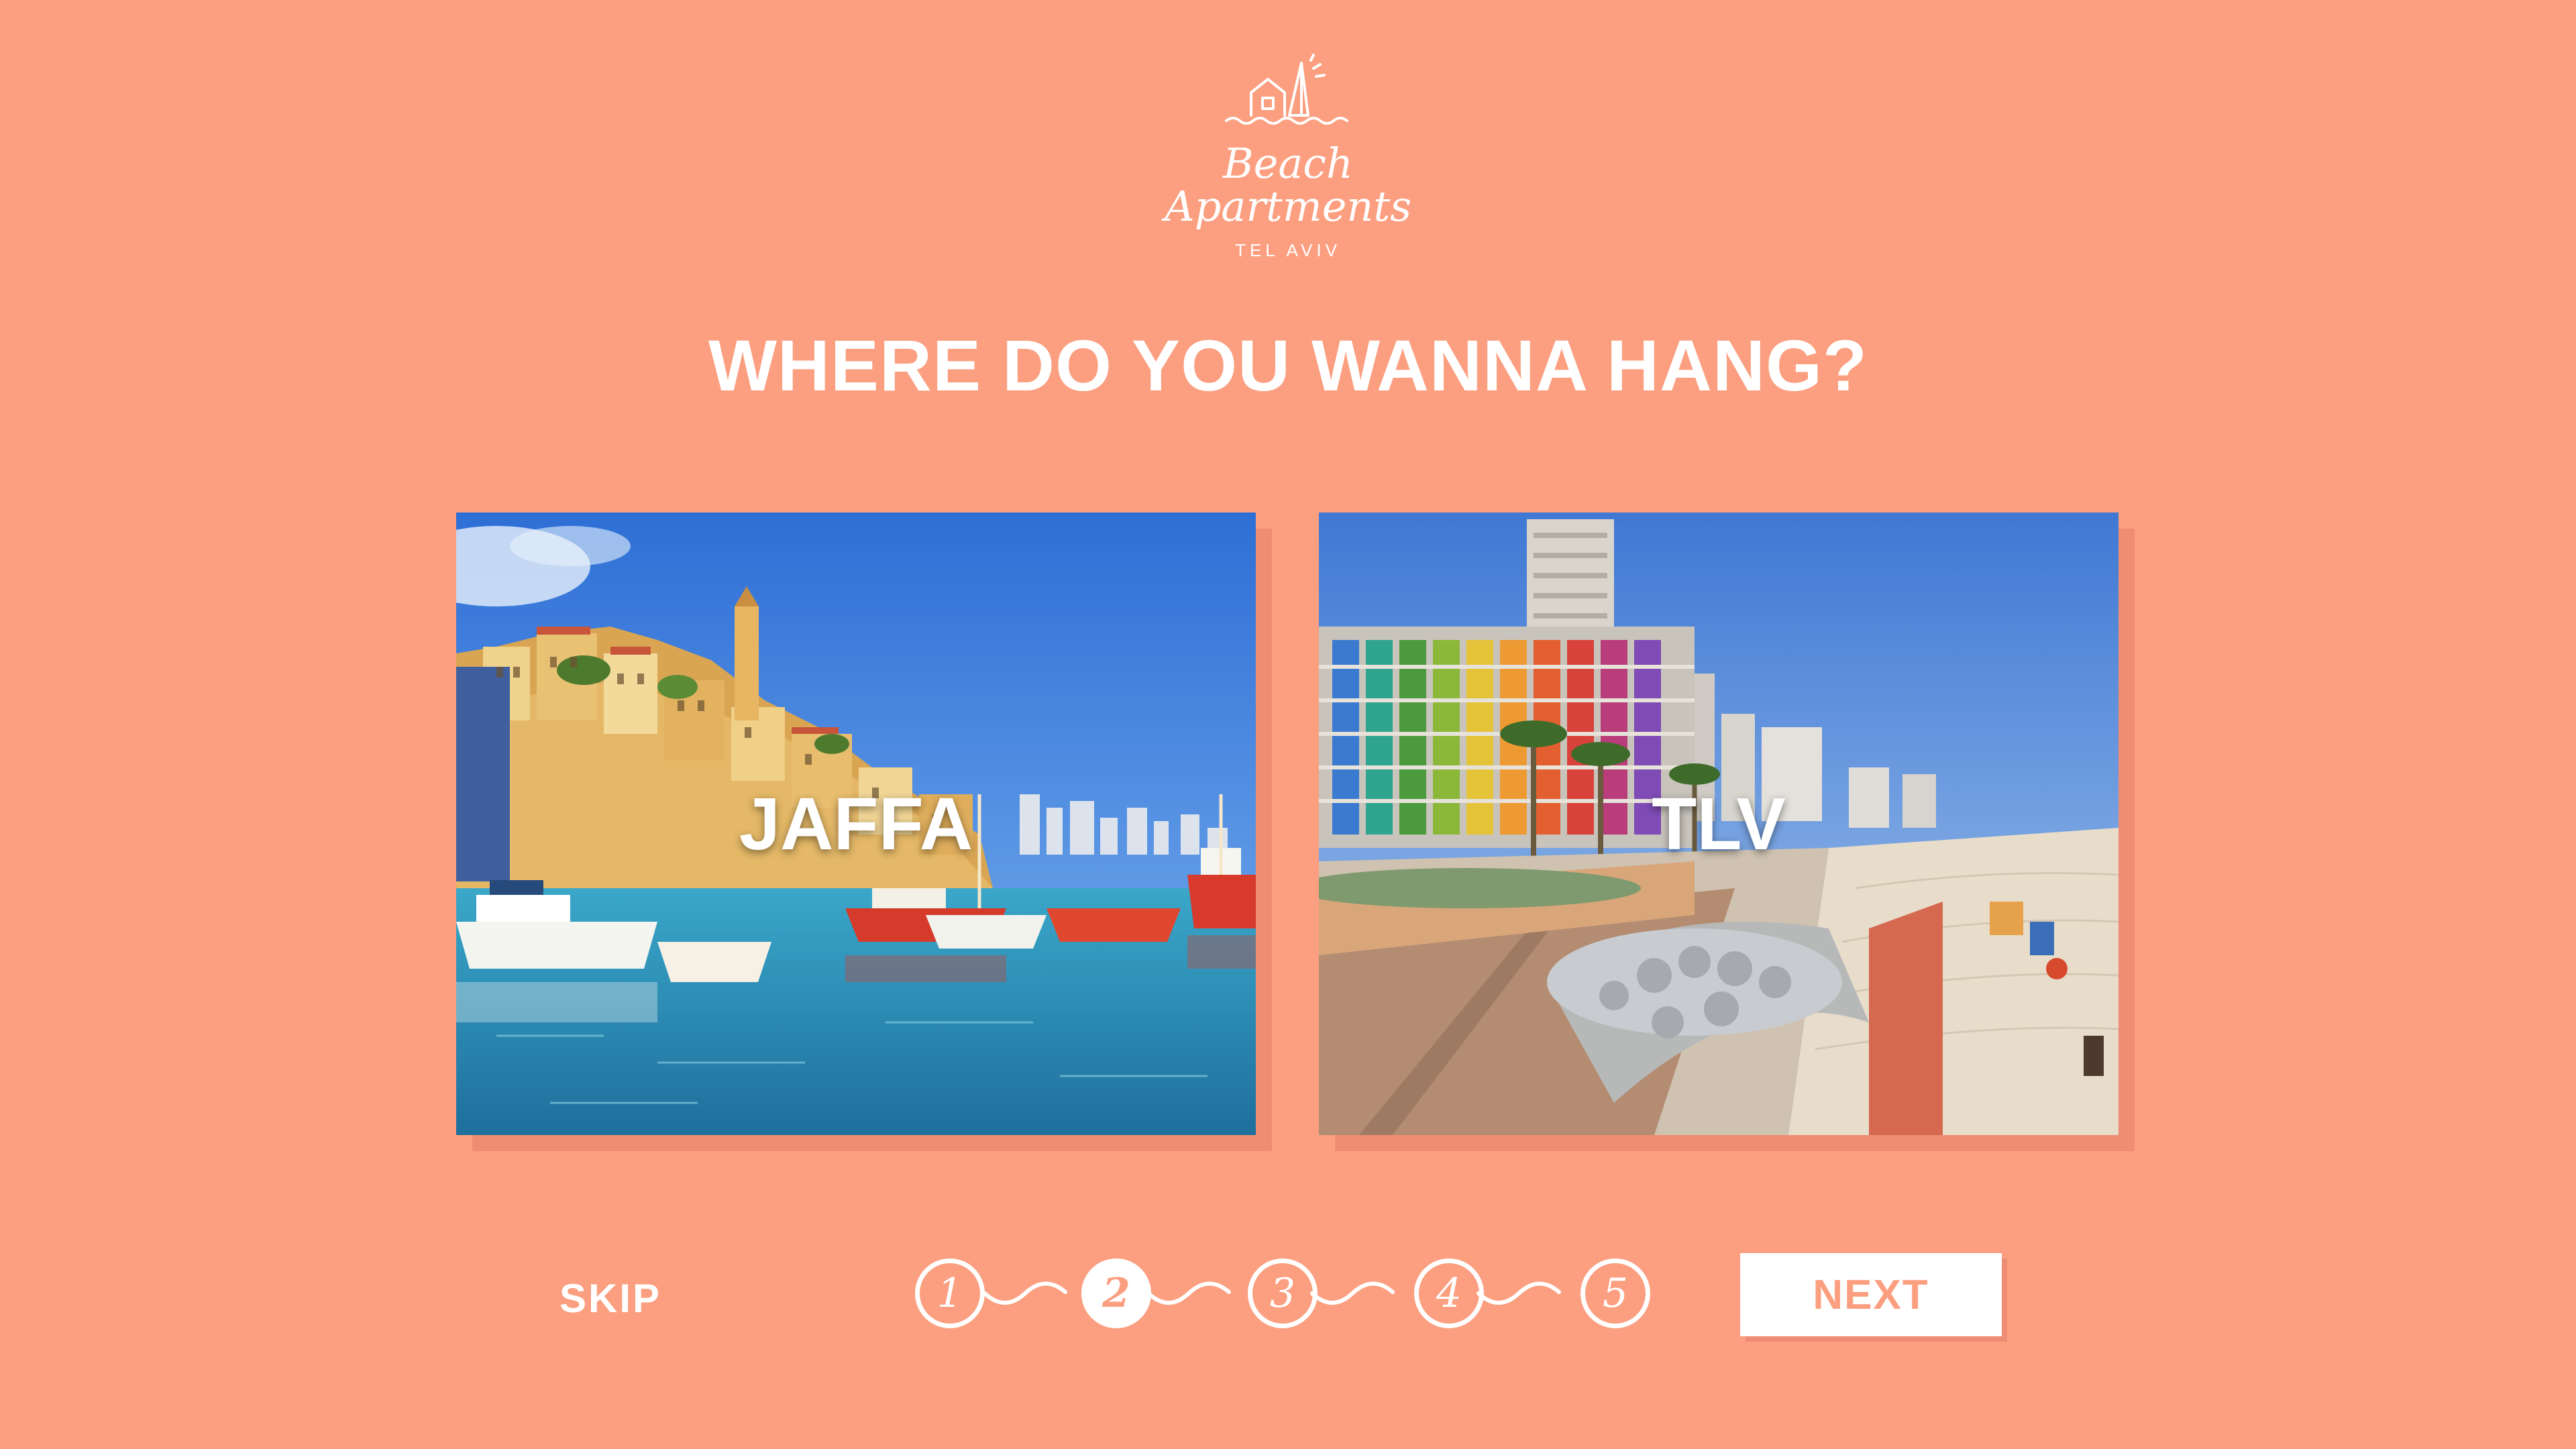 The image size is (2576, 1449). What do you see at coordinates (610, 1299) in the screenshot?
I see `skip-button: SKIP` at bounding box center [610, 1299].